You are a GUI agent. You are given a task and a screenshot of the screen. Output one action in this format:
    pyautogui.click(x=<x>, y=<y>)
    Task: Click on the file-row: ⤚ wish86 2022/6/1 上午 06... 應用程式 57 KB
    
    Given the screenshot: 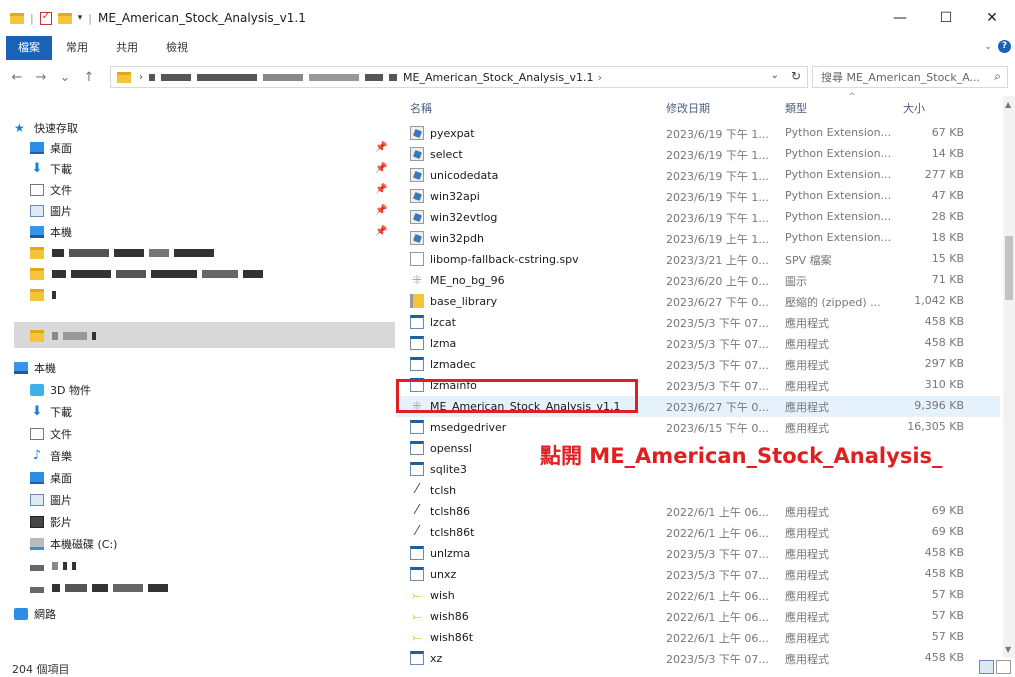 What is the action you would take?
    pyautogui.click(x=698, y=616)
    